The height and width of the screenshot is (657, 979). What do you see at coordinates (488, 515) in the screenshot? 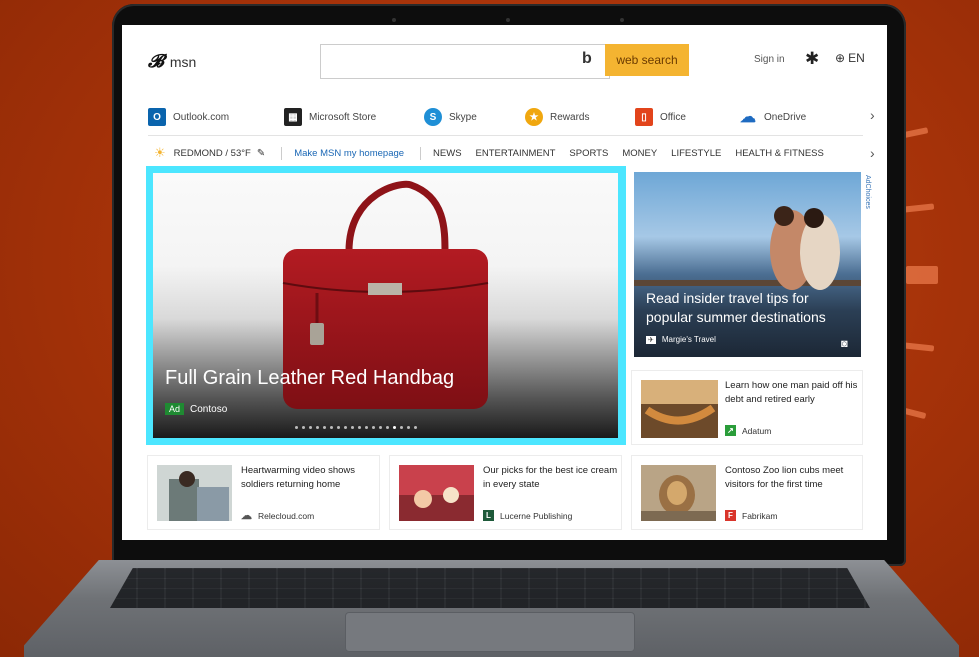
I see `lucerne-icon: L` at bounding box center [488, 515].